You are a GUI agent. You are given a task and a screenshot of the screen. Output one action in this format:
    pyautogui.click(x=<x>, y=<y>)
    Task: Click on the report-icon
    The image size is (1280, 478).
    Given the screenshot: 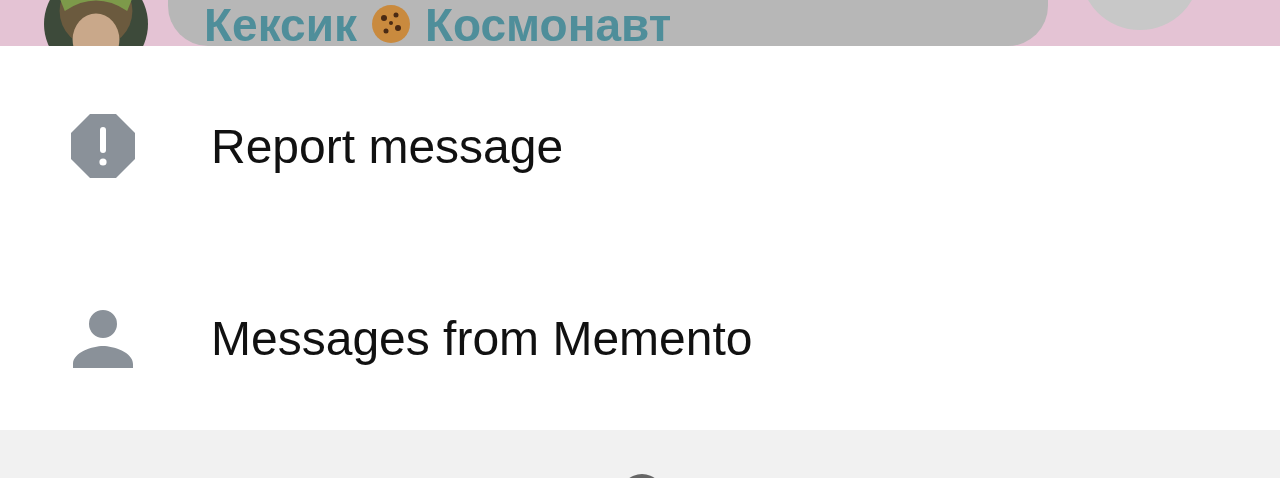 What is the action you would take?
    pyautogui.click(x=103, y=146)
    